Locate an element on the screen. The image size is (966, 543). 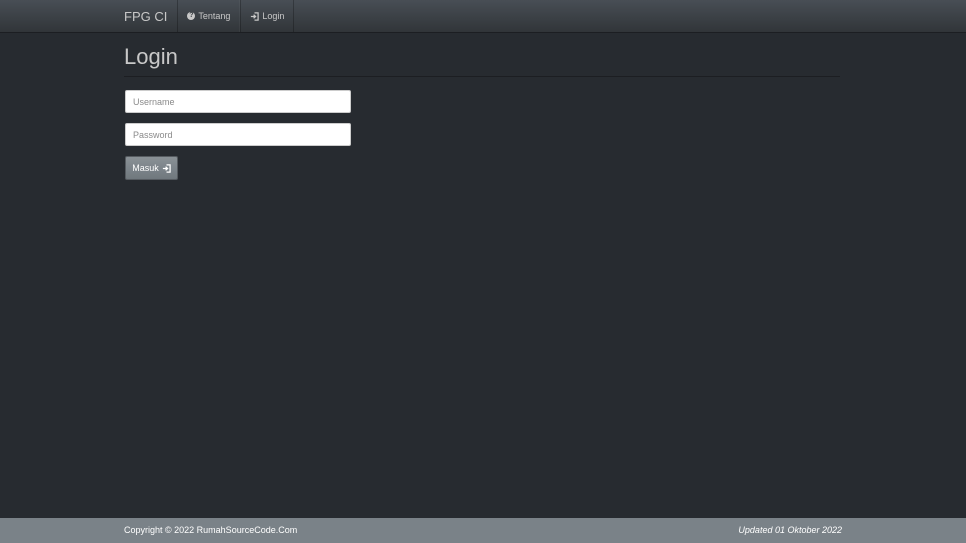
top-navbar: FPG CI ? Tentang Login is located at coordinates (483, 16).